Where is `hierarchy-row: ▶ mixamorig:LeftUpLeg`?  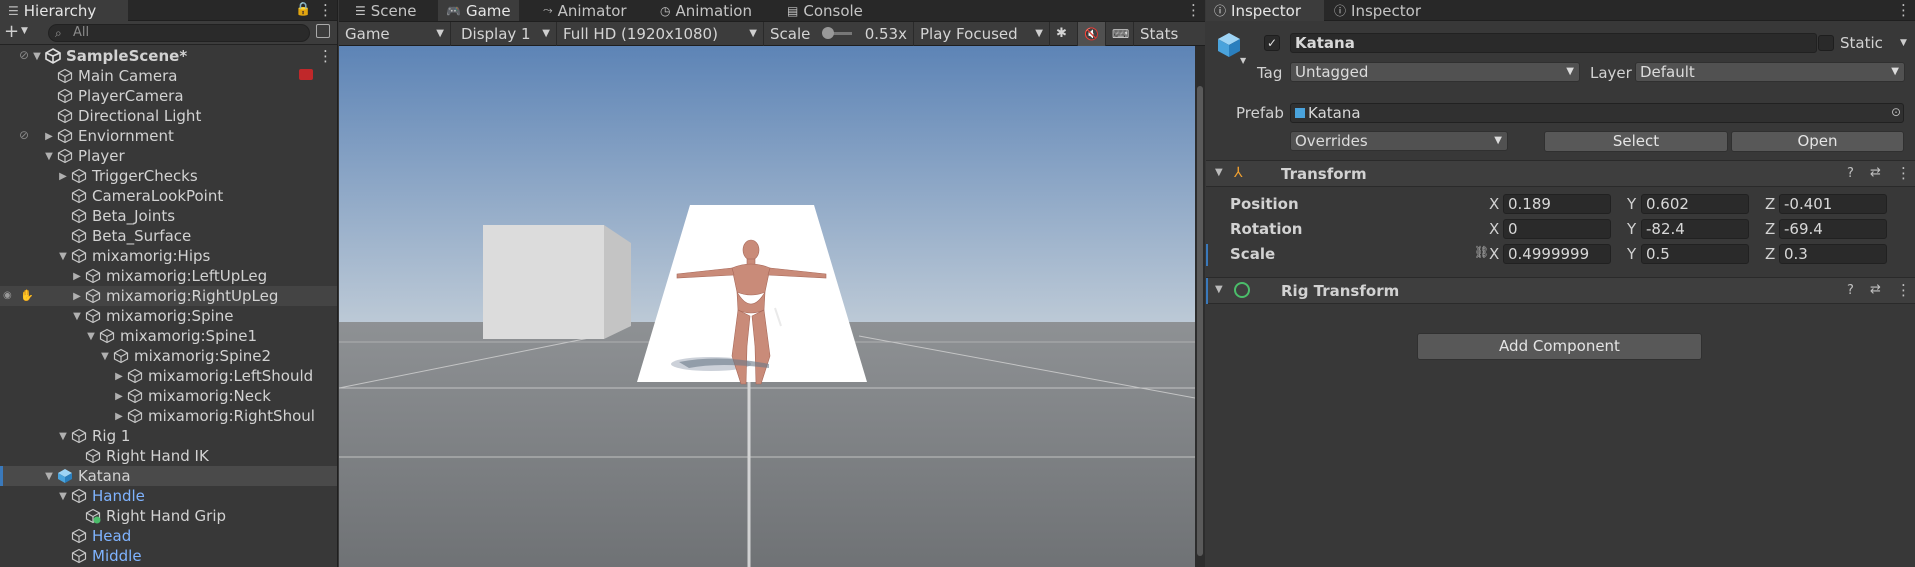
hierarchy-row: ▶ mixamorig:LeftUpLeg is located at coordinates (168, 276).